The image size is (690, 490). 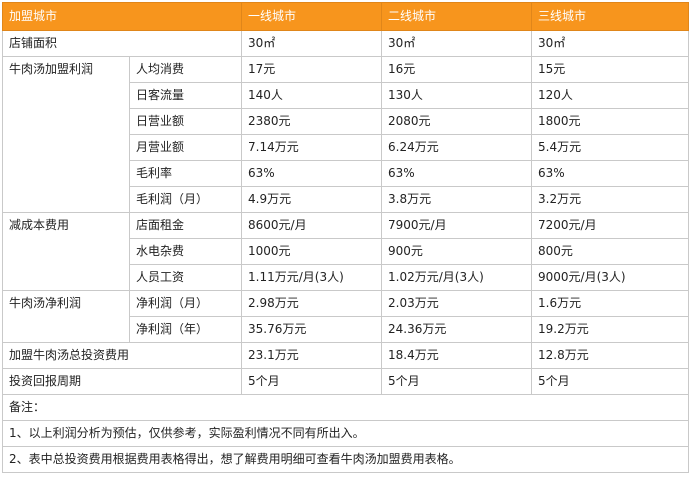 I want to click on cell-tier1: 1.11万元/月(3人), so click(x=312, y=277).